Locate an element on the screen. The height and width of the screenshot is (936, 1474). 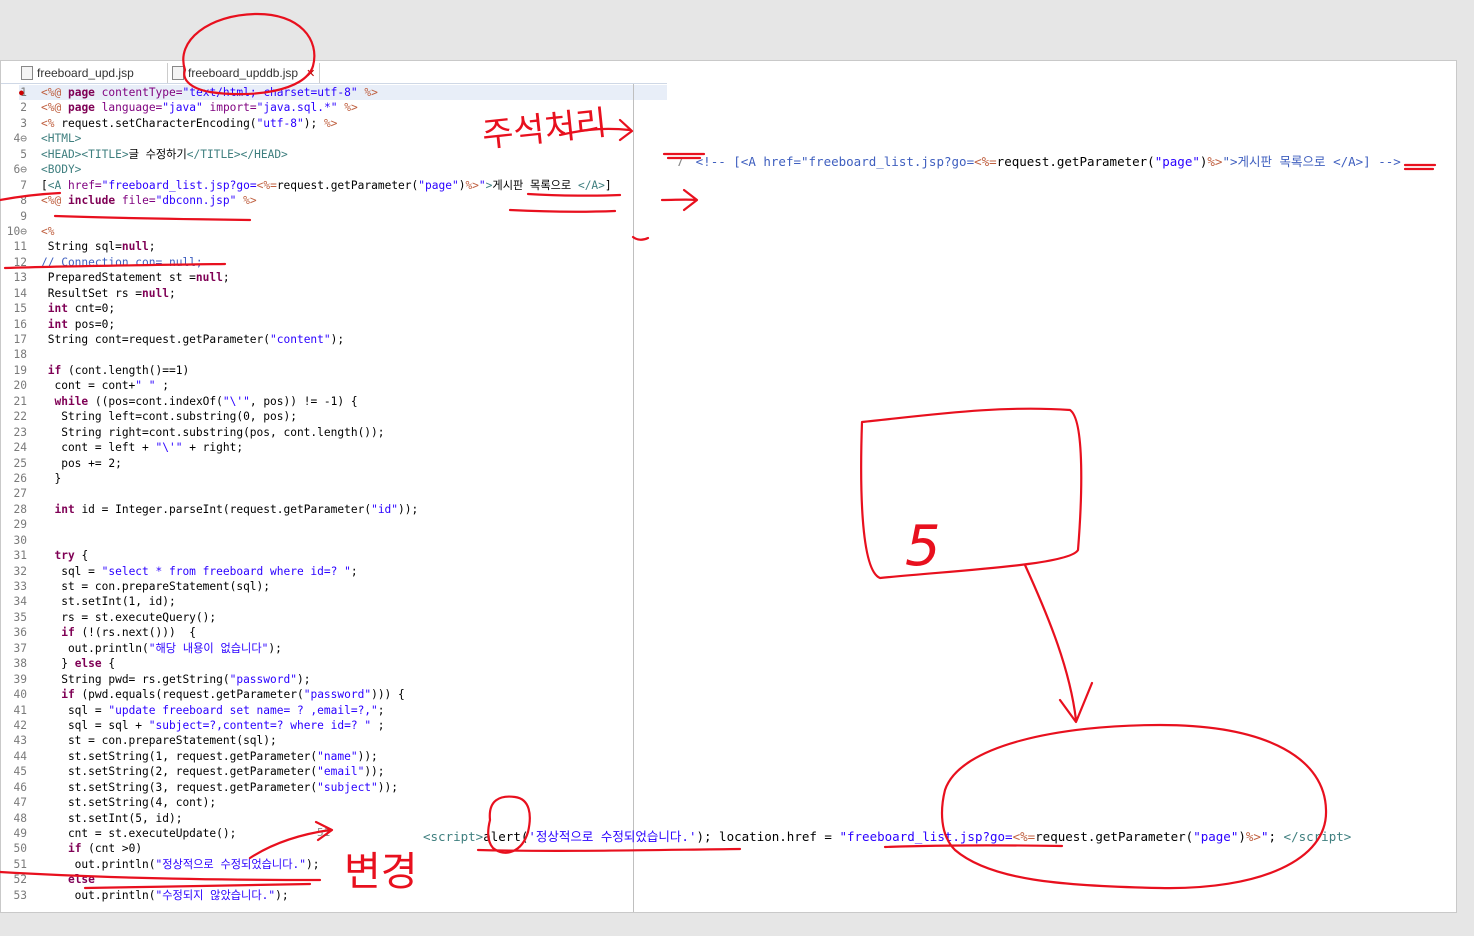
code-line: 33 st = con.prepareStatement(sql); is located at coordinates (317, 586).